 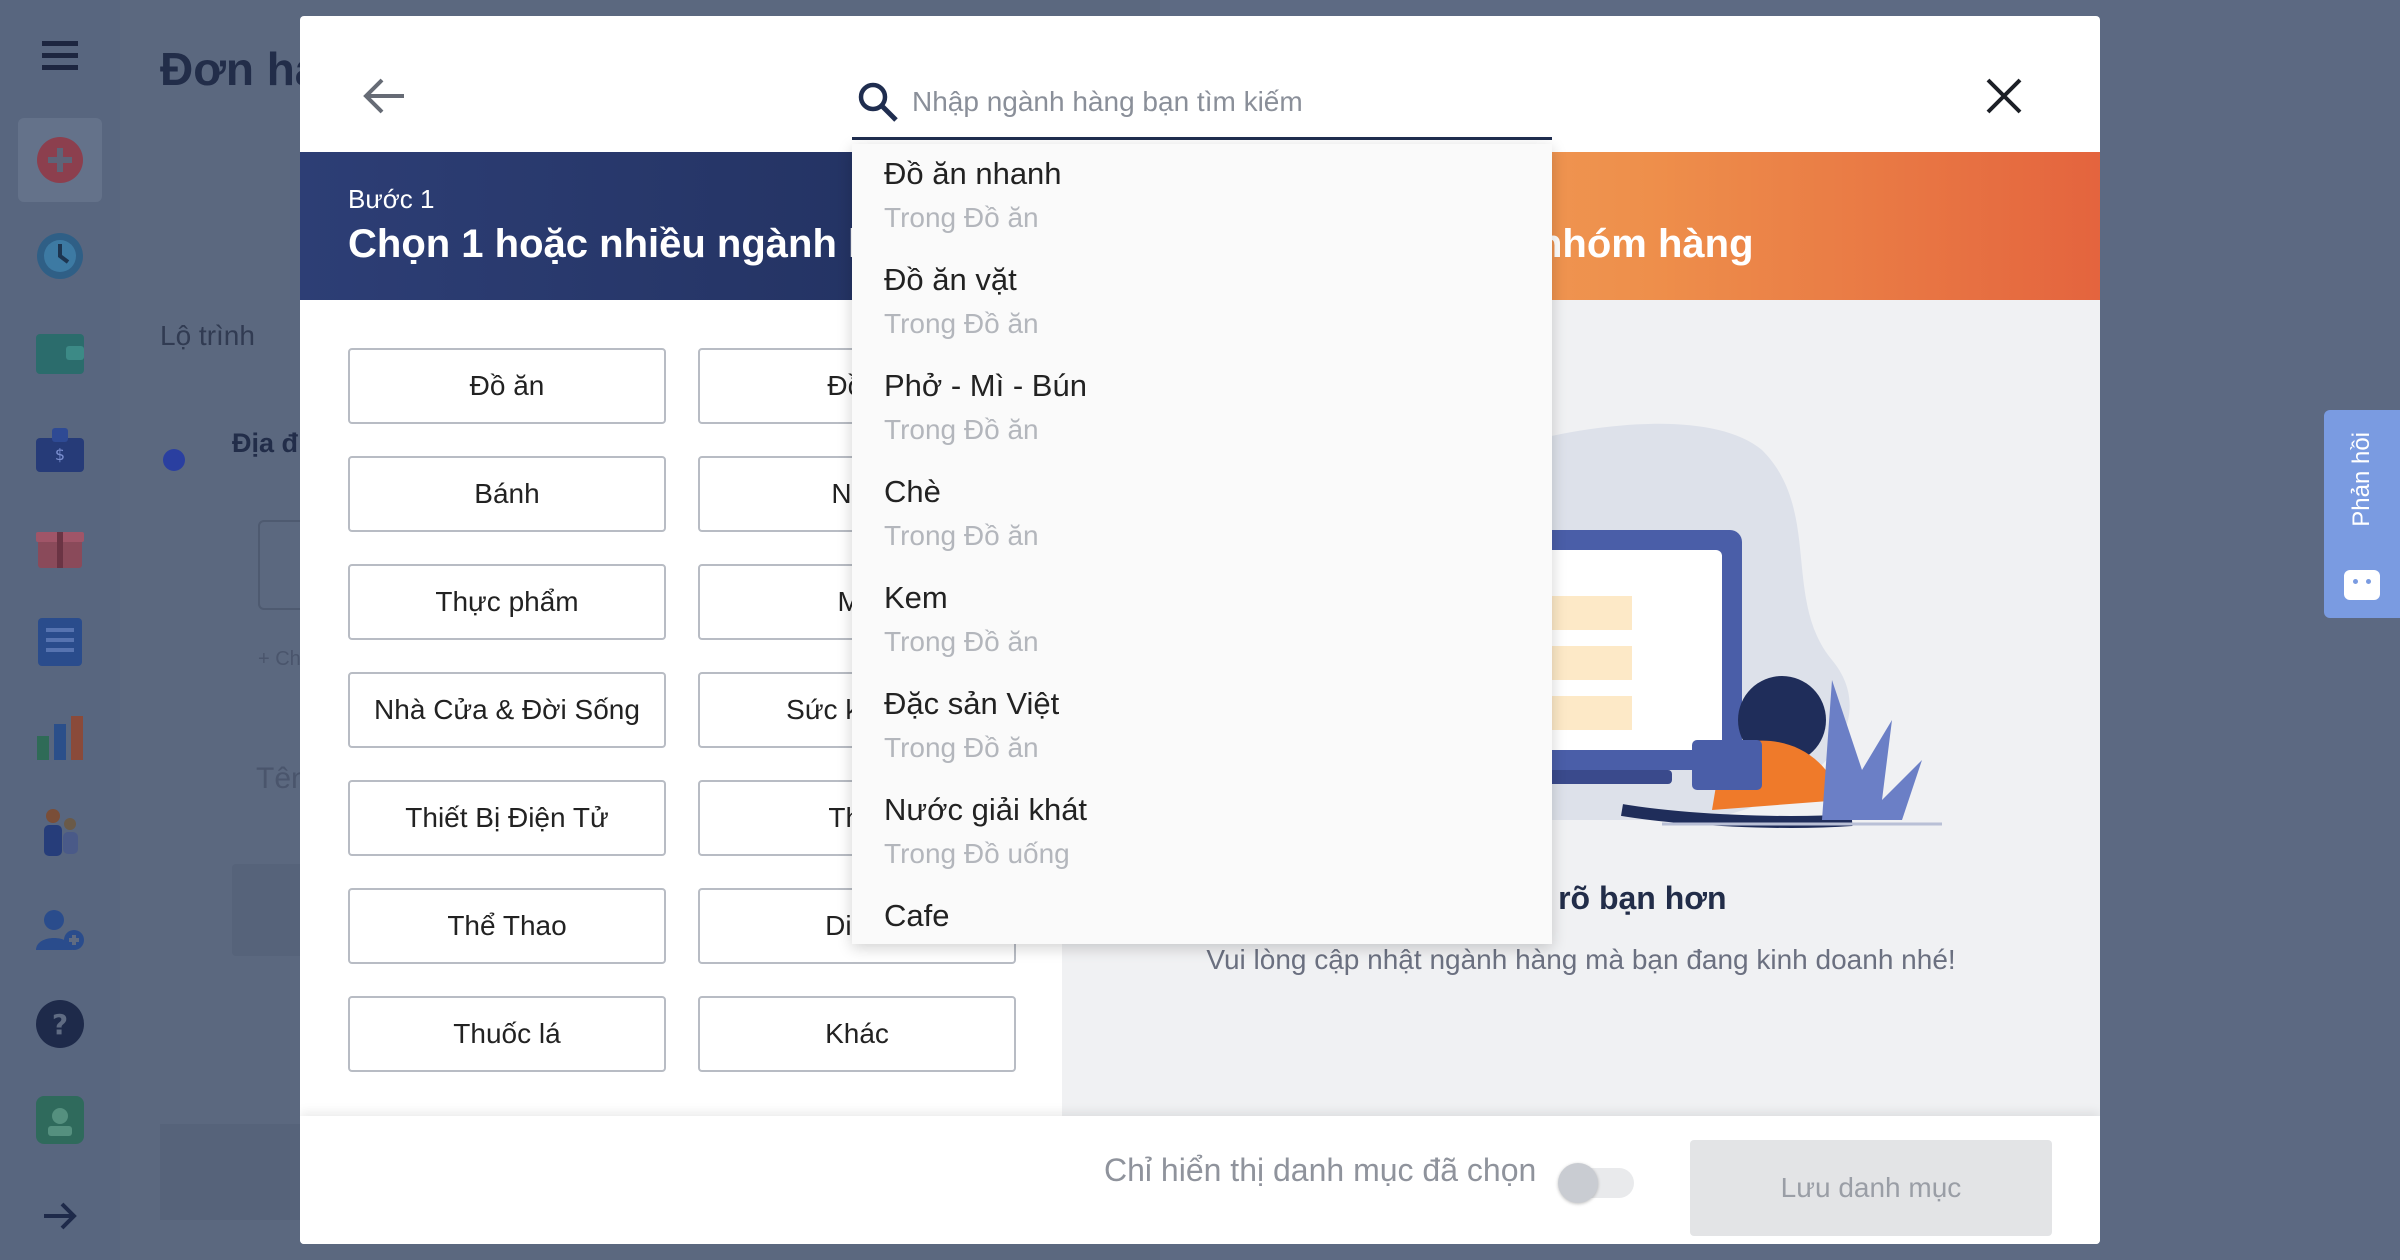 I want to click on briefcase-money-icon: $, so click(x=60, y=450).